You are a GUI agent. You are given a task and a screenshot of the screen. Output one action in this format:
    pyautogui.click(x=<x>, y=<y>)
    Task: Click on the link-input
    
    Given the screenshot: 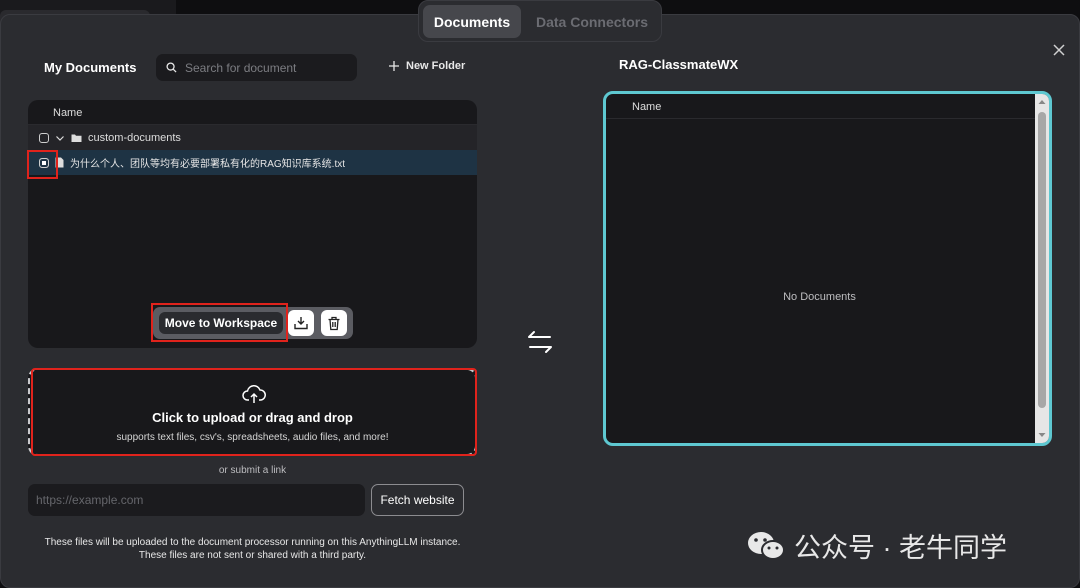 What is the action you would take?
    pyautogui.click(x=186, y=500)
    